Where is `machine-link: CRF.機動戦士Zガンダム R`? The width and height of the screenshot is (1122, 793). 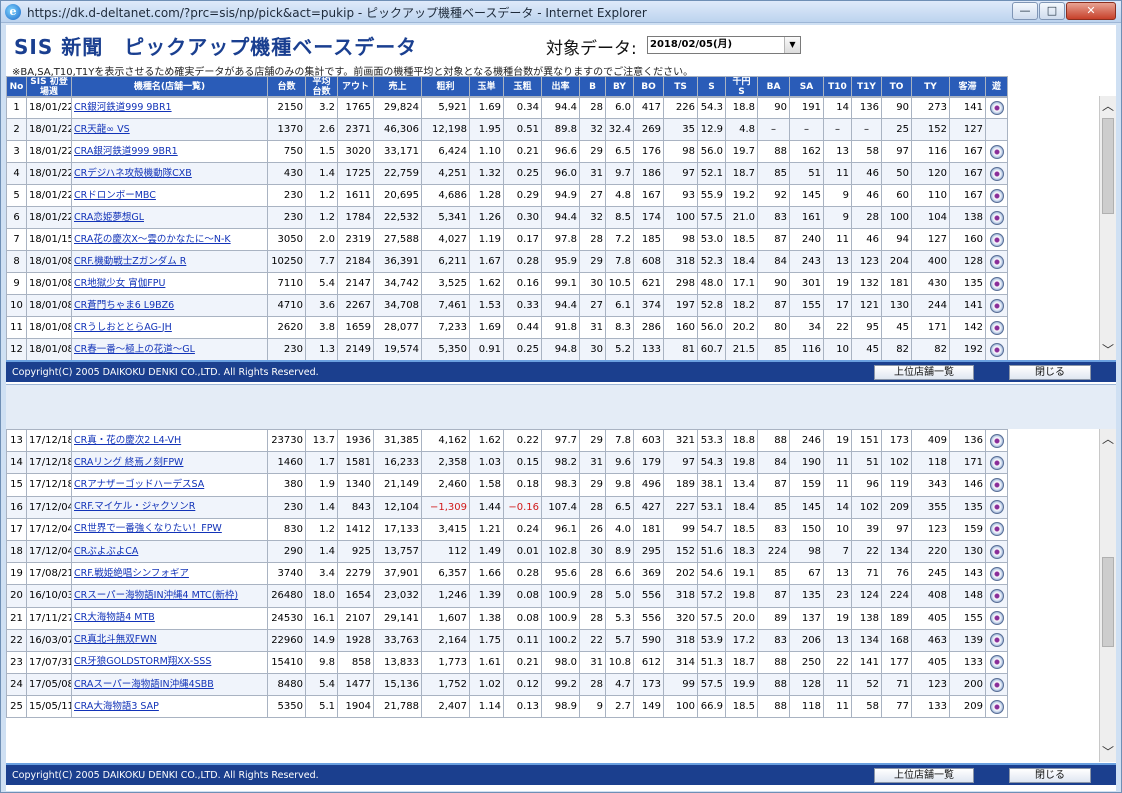 machine-link: CRF.機動戦士Zガンダム R is located at coordinates (130, 261).